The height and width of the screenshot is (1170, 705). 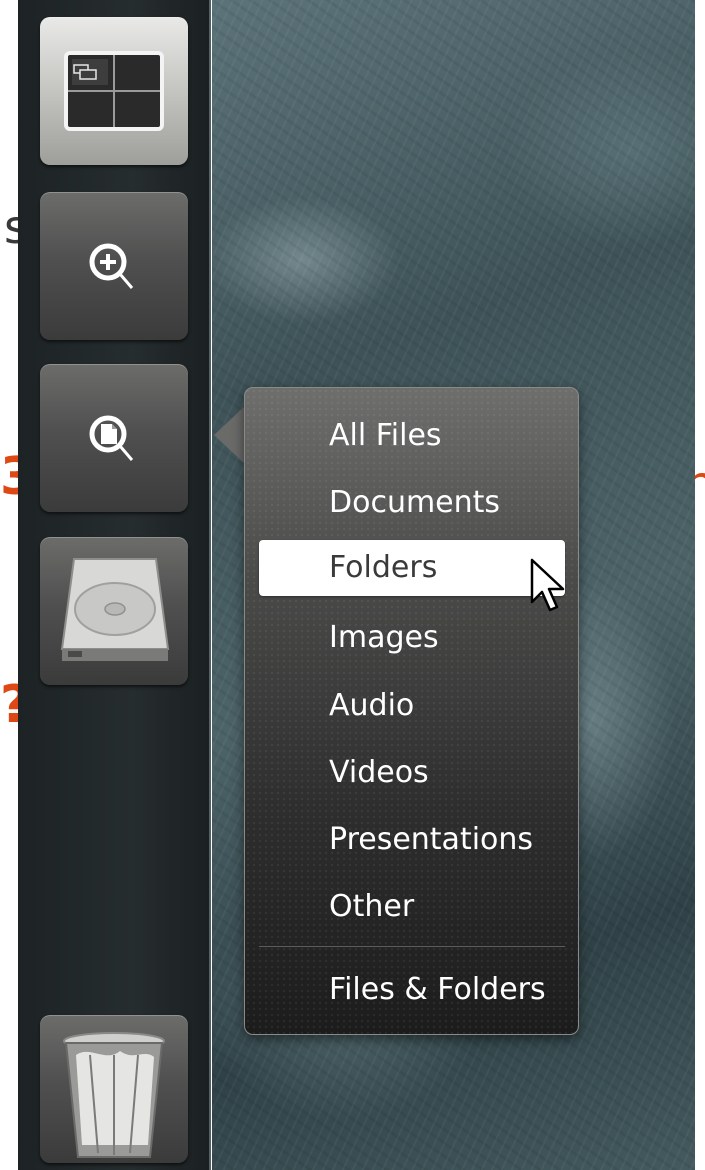 I want to click on menu-item-folders: Folders, so click(x=412, y=568).